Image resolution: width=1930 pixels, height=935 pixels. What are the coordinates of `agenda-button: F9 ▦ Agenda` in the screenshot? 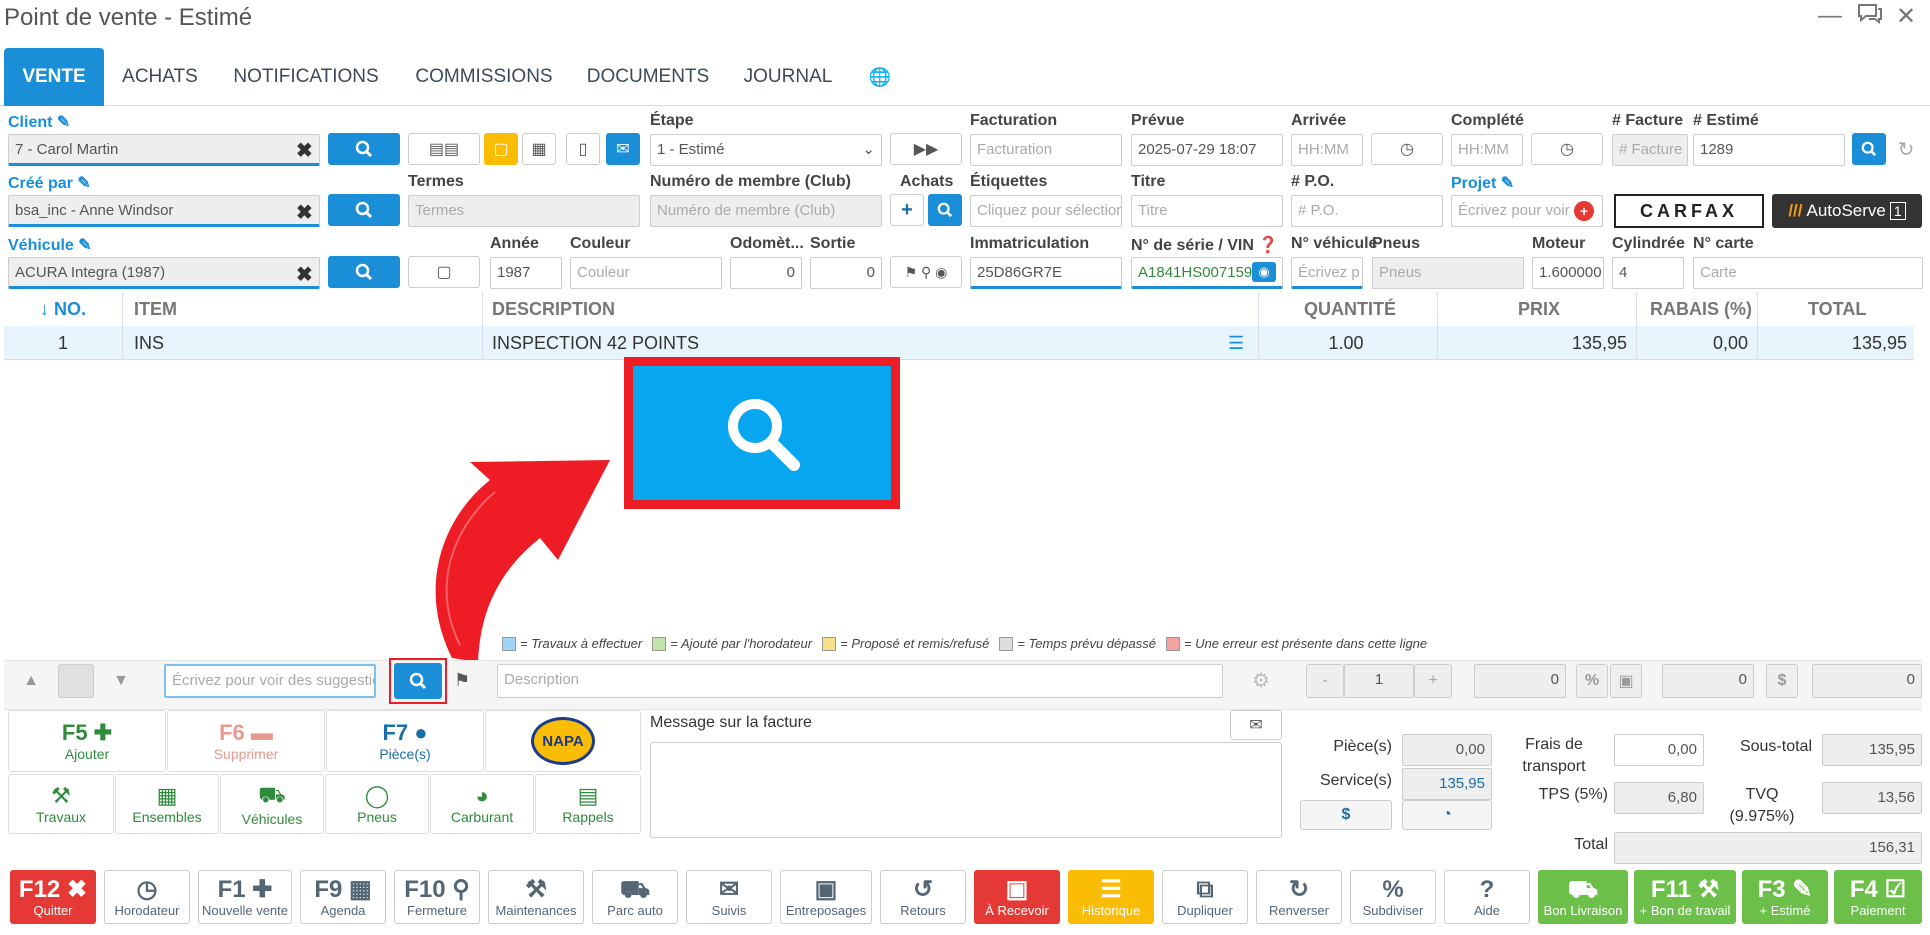 It's located at (343, 897).